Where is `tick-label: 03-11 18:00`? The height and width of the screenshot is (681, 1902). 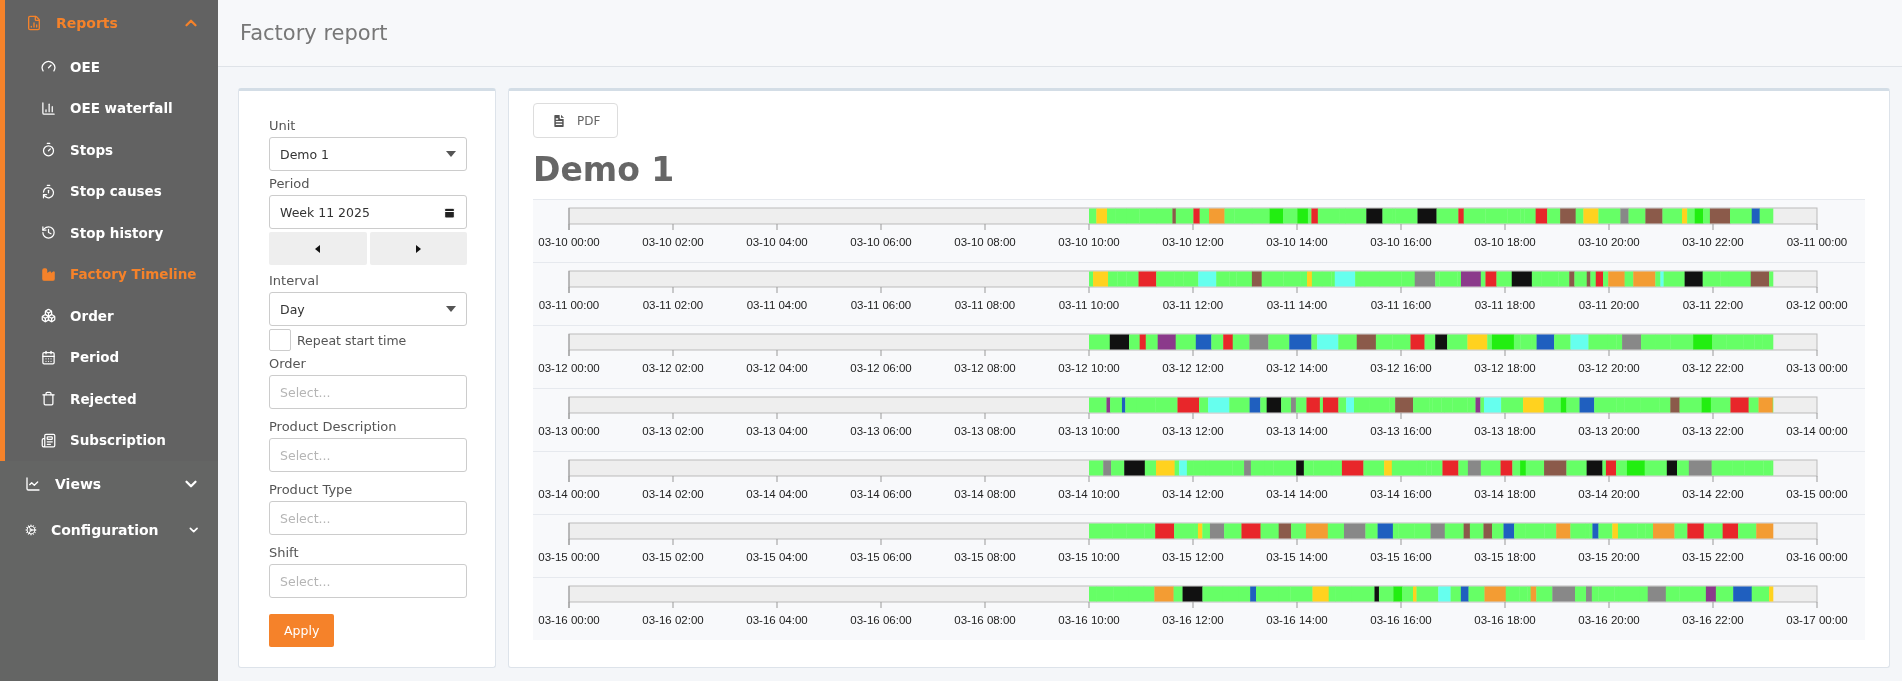 tick-label: 03-11 18:00 is located at coordinates (1505, 305).